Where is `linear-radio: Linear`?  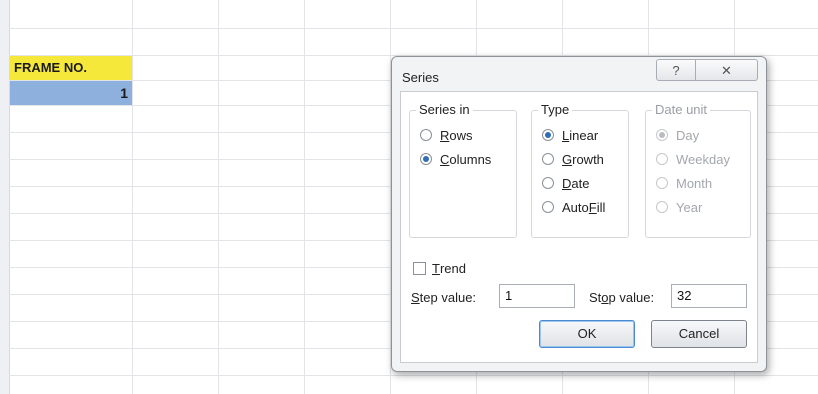 linear-radio: Linear is located at coordinates (570, 135).